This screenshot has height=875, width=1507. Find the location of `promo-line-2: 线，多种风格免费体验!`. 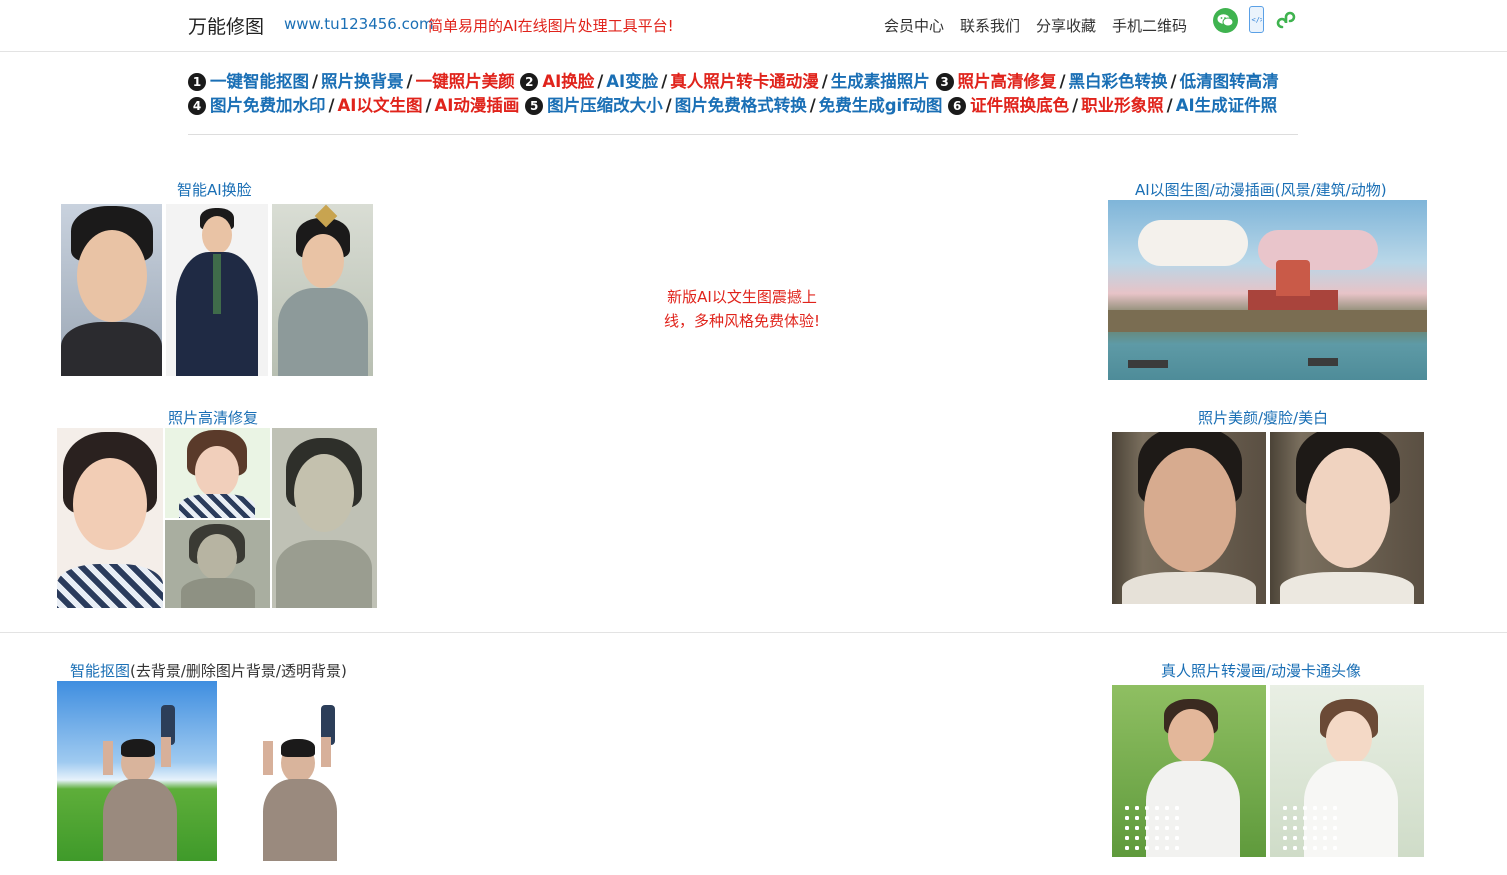

promo-line-2: 线，多种风格免费体验! is located at coordinates (741, 321).